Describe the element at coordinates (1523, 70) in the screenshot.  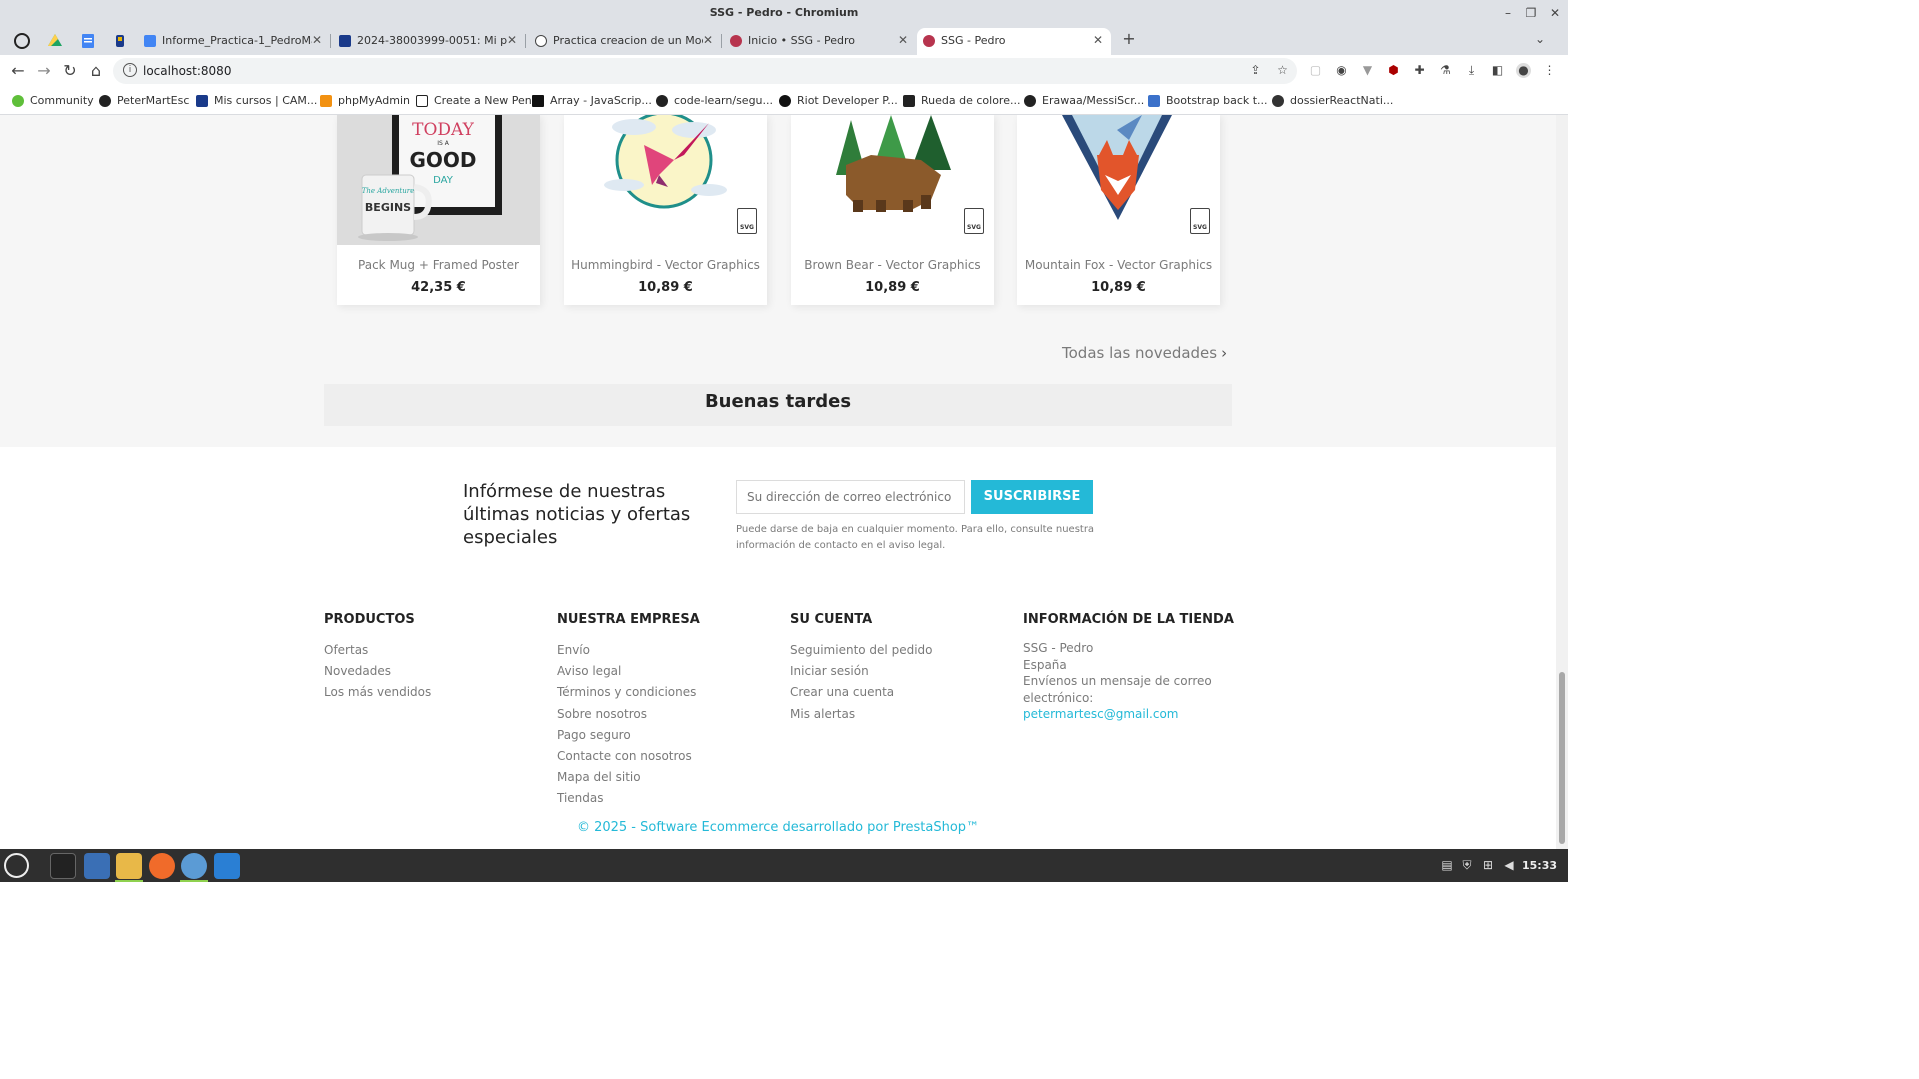
I see `profile-icon: ●` at that location.